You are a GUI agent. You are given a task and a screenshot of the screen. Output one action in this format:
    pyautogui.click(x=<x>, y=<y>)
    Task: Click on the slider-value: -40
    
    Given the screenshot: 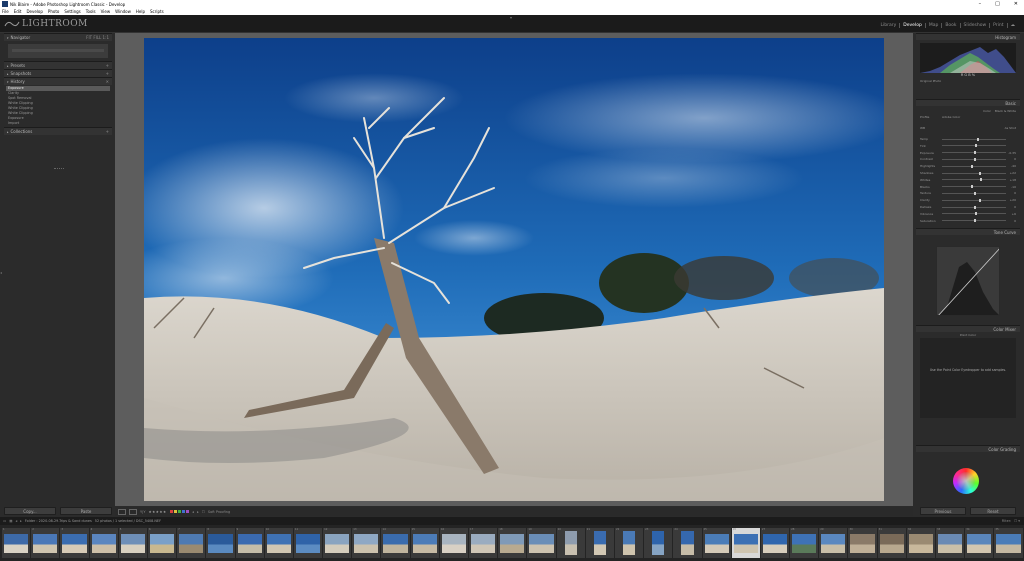 What is the action you would take?
    pyautogui.click(x=1011, y=166)
    